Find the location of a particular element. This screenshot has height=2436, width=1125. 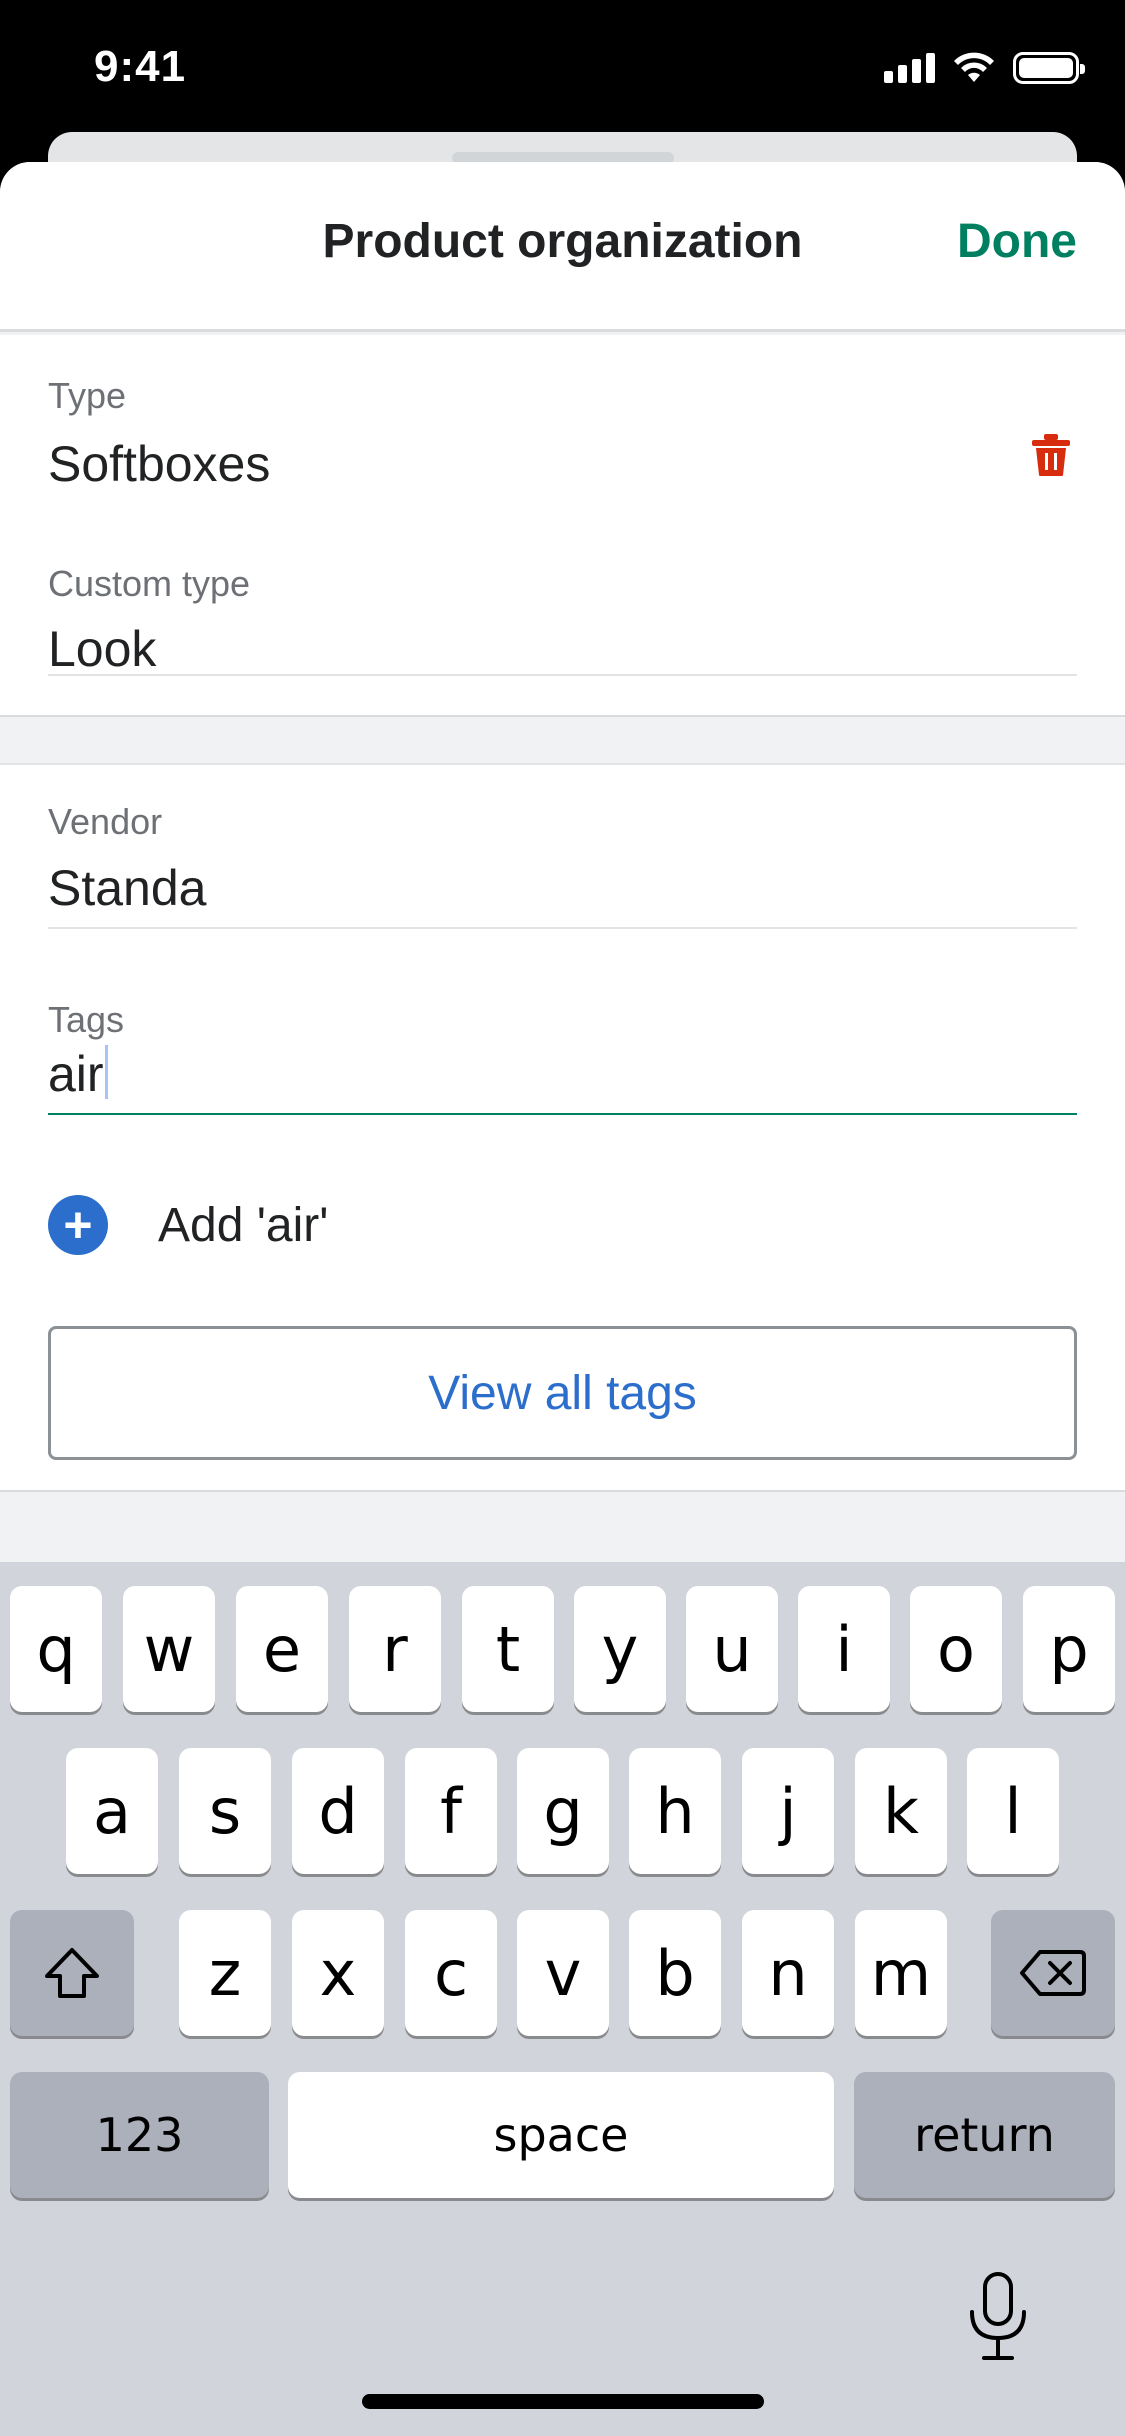

battery-icon is located at coordinates (1049, 68).